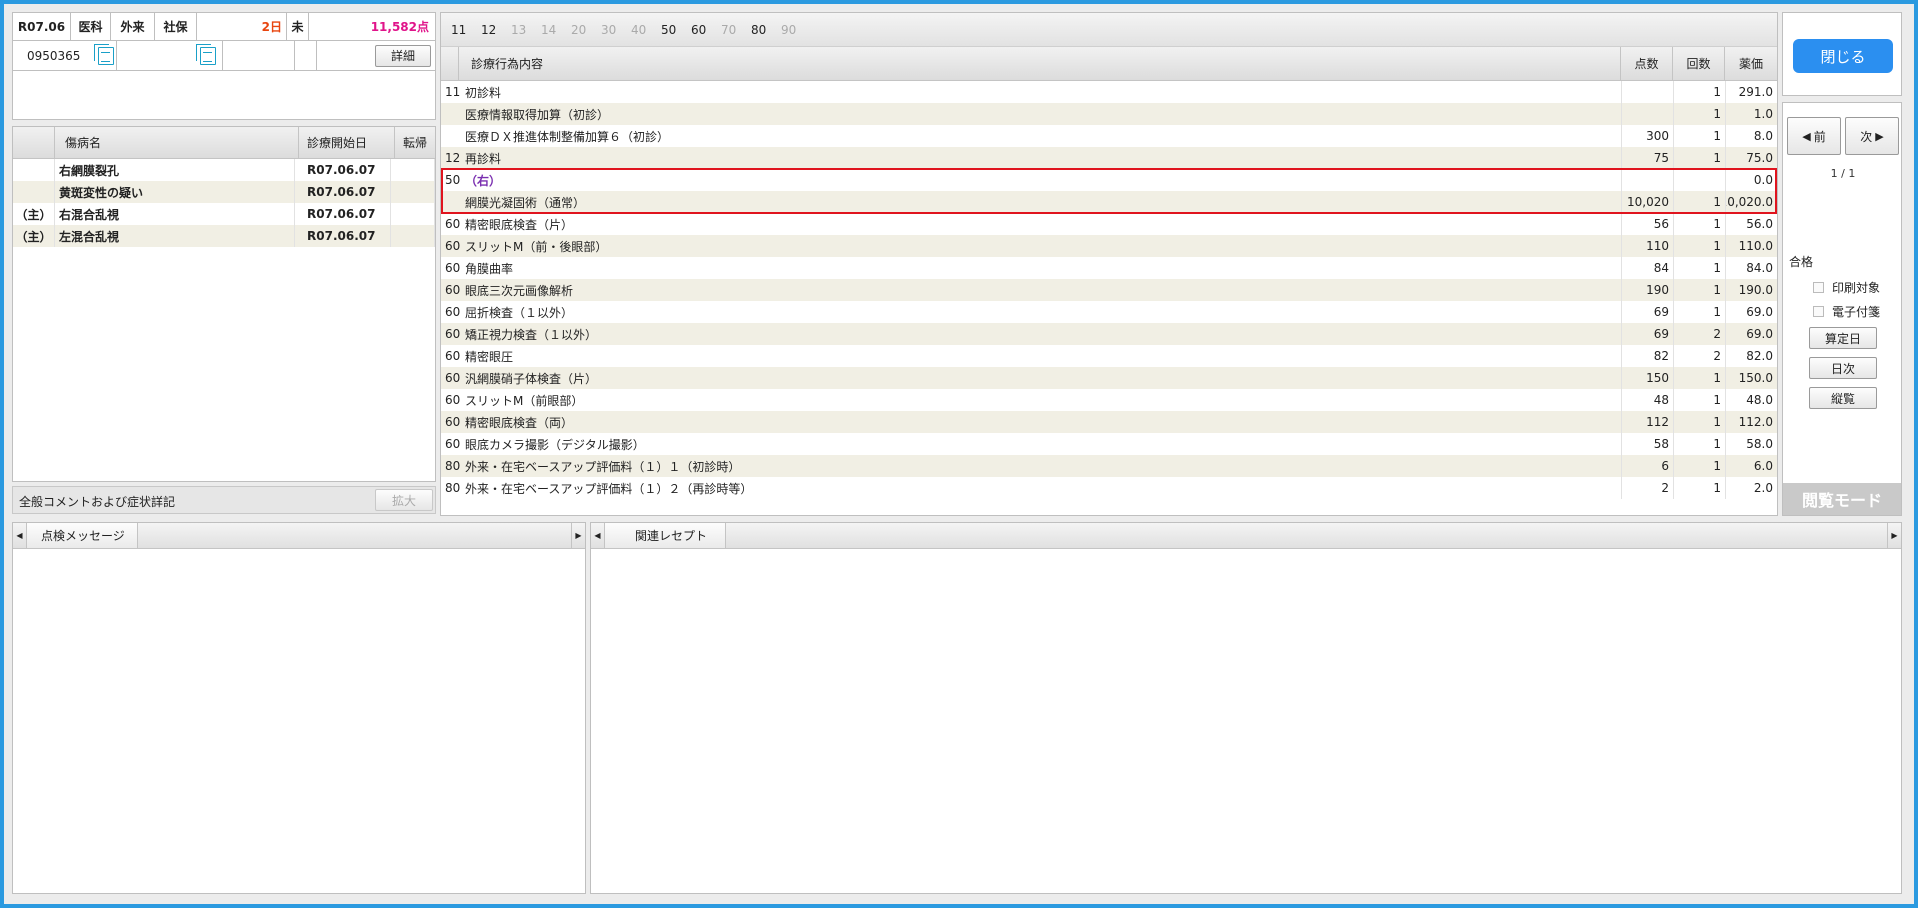  What do you see at coordinates (1109, 92) in the screenshot?
I see `treatment-row: 11 初診料 1 291.0` at bounding box center [1109, 92].